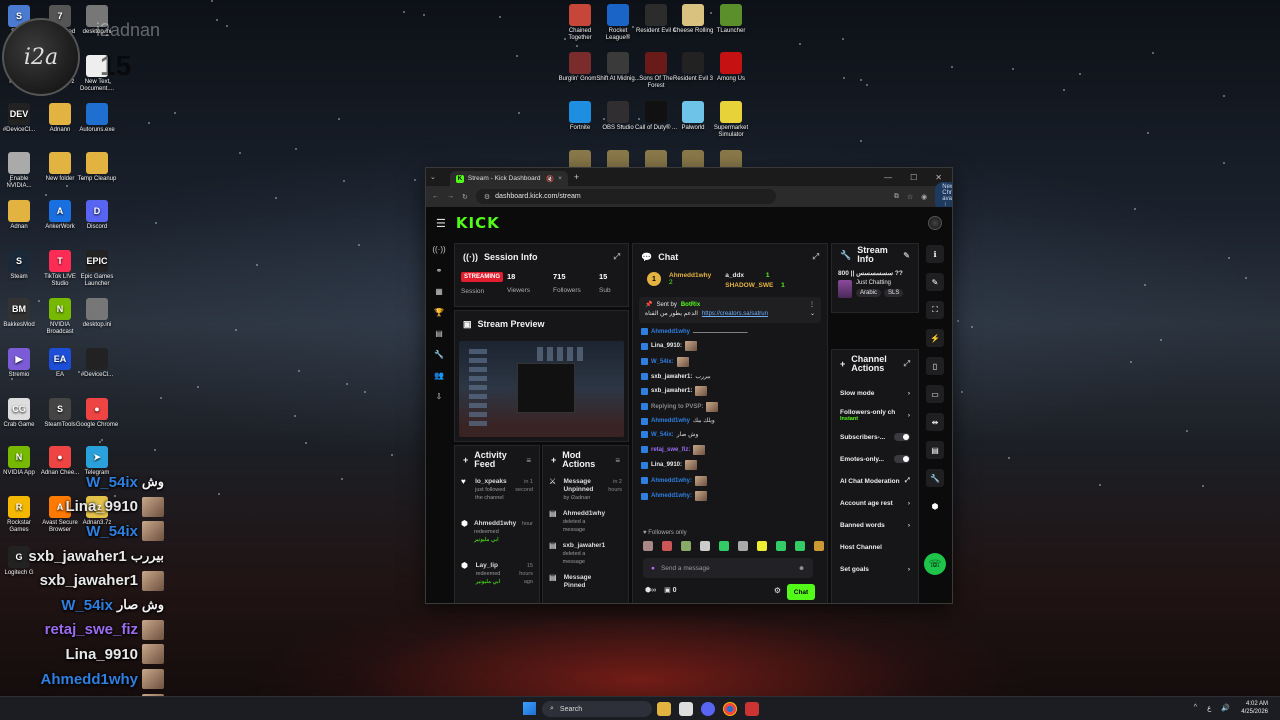 This screenshot has height=720, width=1280. Describe the element at coordinates (492, 482) in the screenshot. I see `activity-user: lo_xpeaks` at that location.